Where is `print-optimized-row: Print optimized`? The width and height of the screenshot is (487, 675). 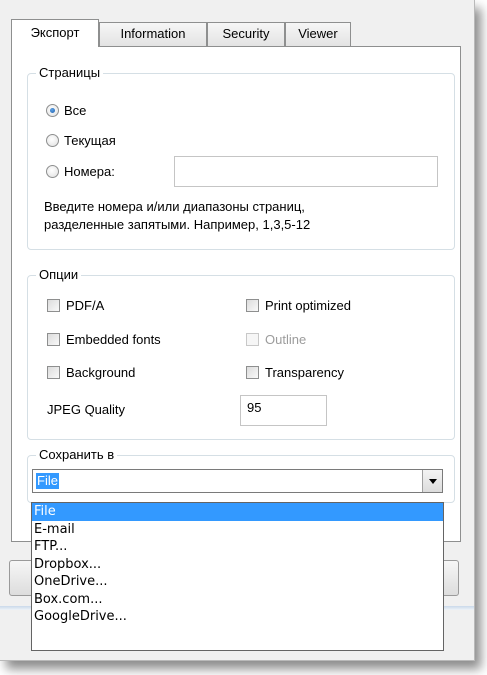
print-optimized-row: Print optimized is located at coordinates (298, 305).